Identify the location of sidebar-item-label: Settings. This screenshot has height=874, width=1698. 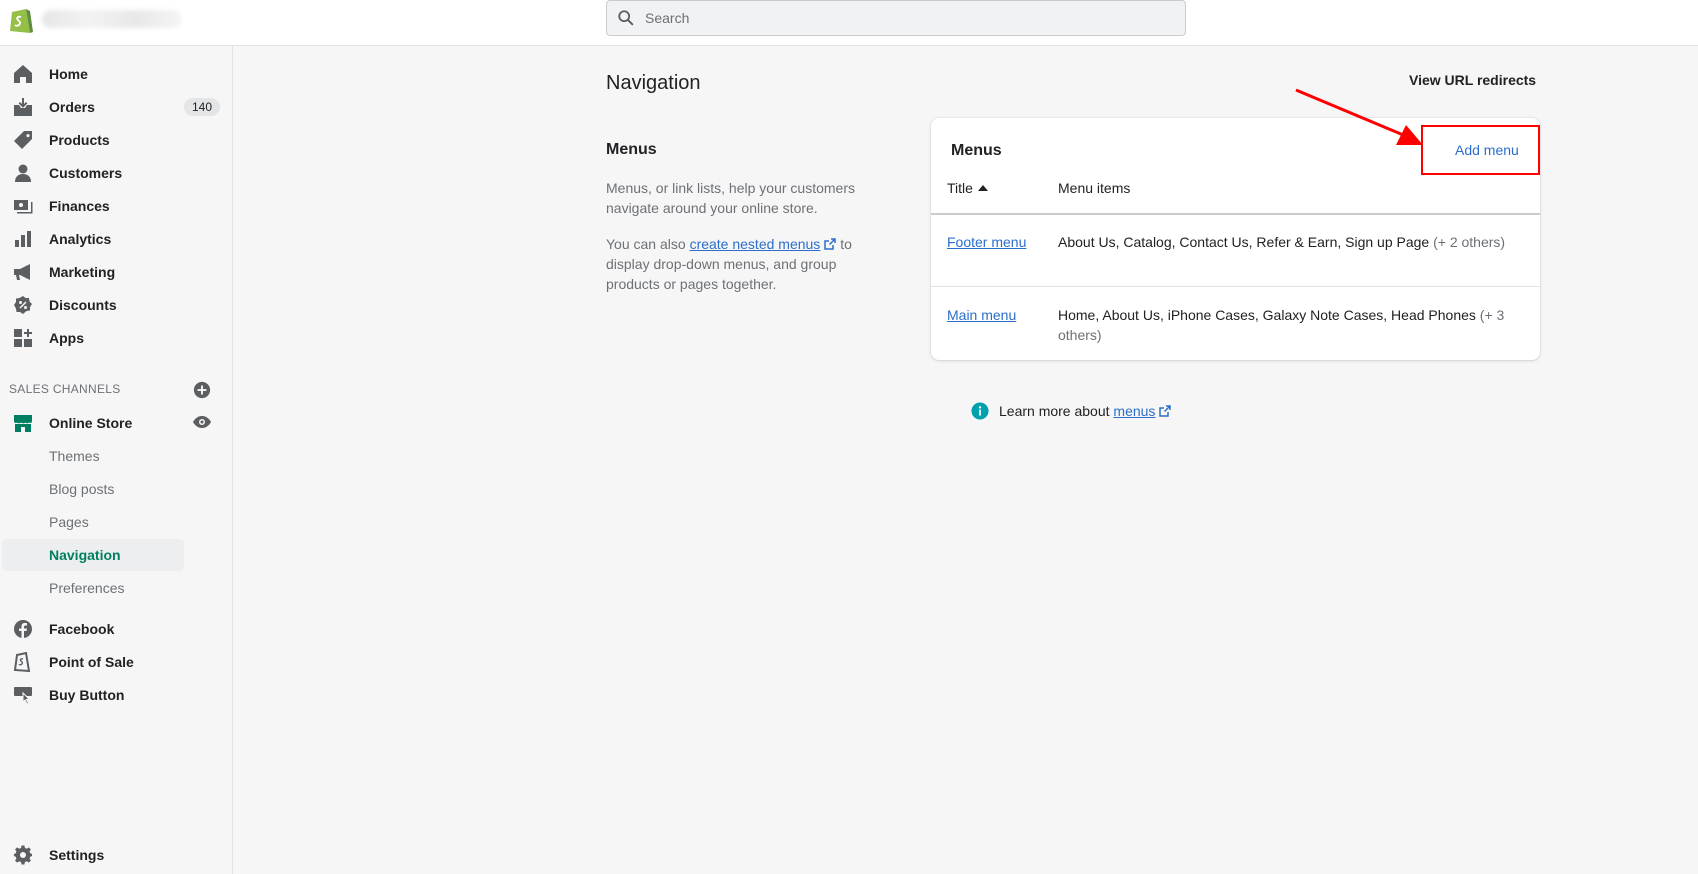
(77, 855).